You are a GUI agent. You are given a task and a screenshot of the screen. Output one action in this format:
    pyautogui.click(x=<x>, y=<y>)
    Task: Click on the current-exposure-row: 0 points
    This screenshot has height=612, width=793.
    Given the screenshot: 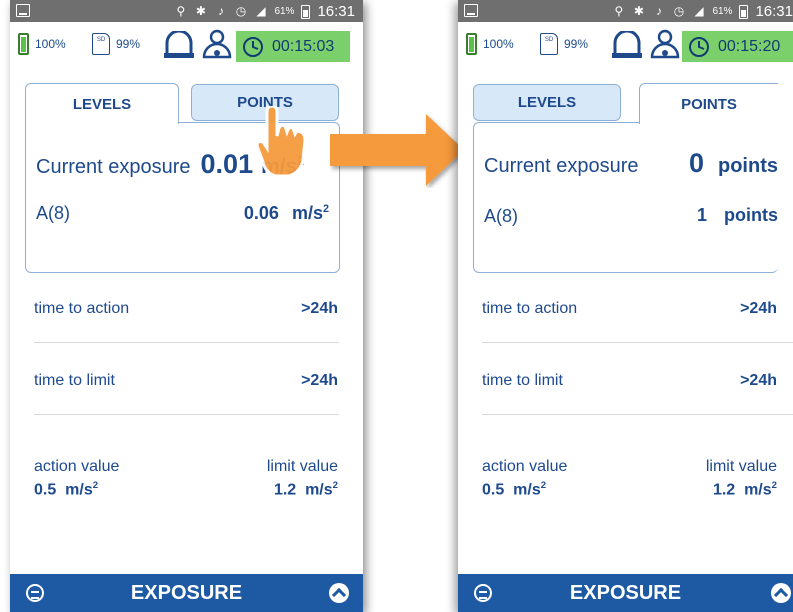 What is the action you would take?
    pyautogui.click(x=733, y=163)
    